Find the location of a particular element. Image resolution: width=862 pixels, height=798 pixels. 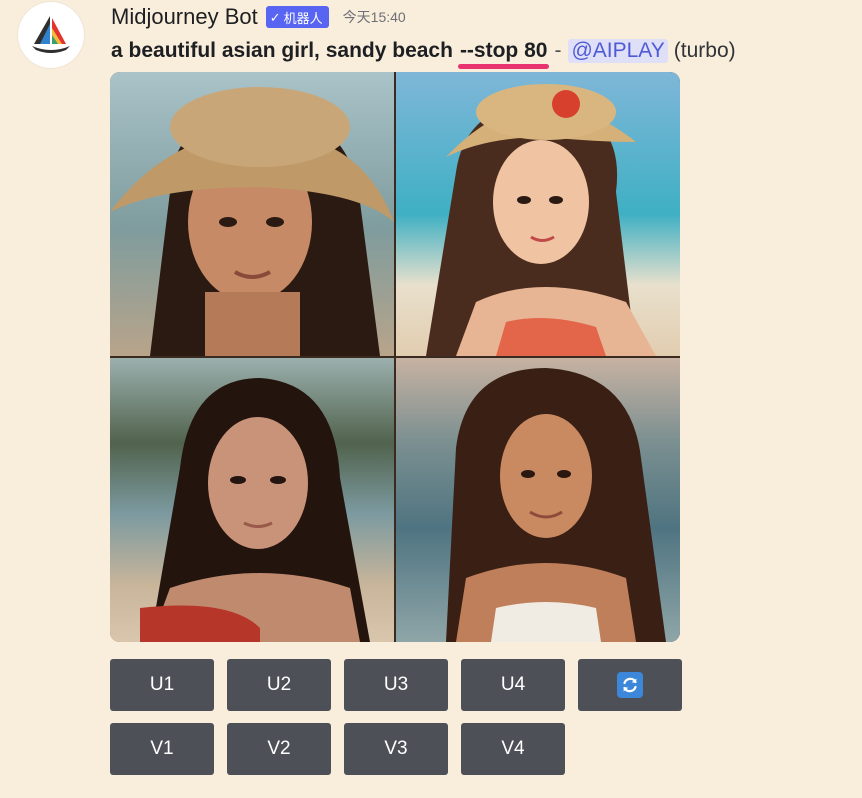

variation-4-button: V4 is located at coordinates (513, 749).